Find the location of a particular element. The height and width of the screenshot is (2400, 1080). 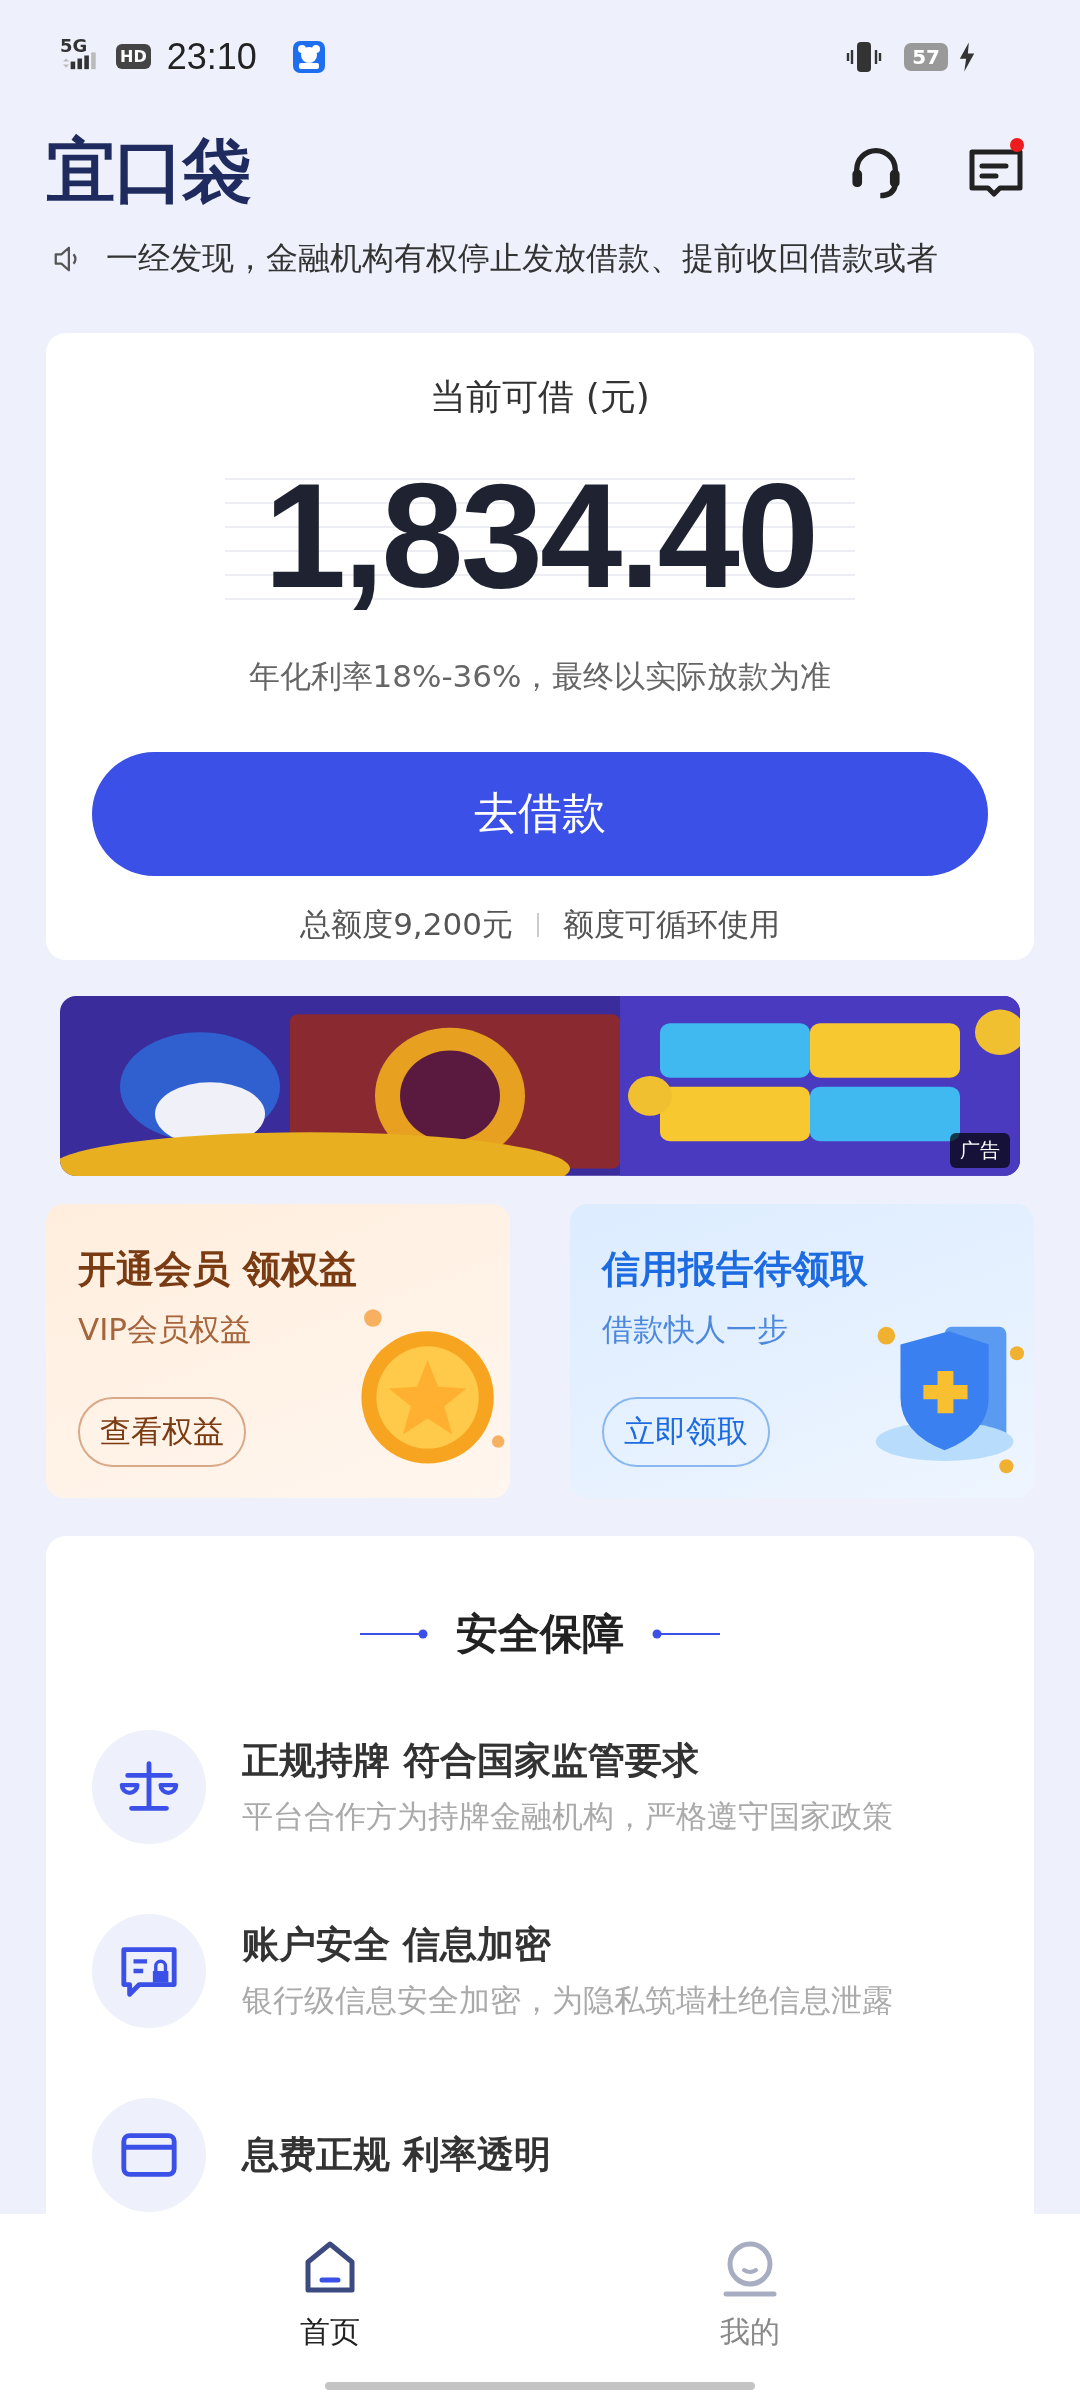

hd-badge: HD is located at coordinates (133, 57).